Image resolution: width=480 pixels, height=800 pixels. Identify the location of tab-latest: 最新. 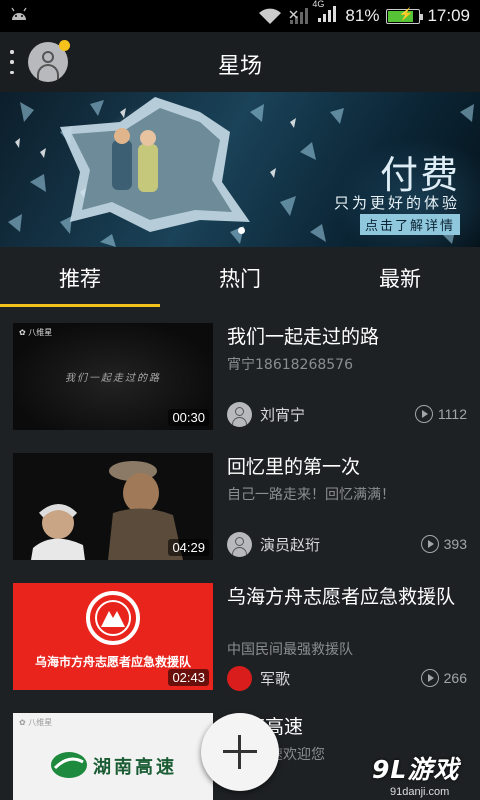
(400, 277).